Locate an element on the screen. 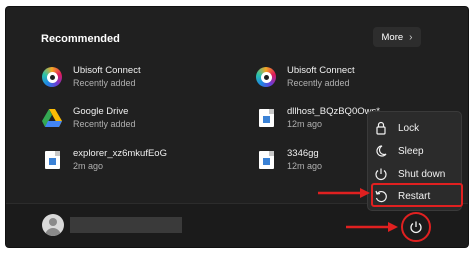 The image size is (474, 253). menu-item-lock: Lock is located at coordinates (396, 128).